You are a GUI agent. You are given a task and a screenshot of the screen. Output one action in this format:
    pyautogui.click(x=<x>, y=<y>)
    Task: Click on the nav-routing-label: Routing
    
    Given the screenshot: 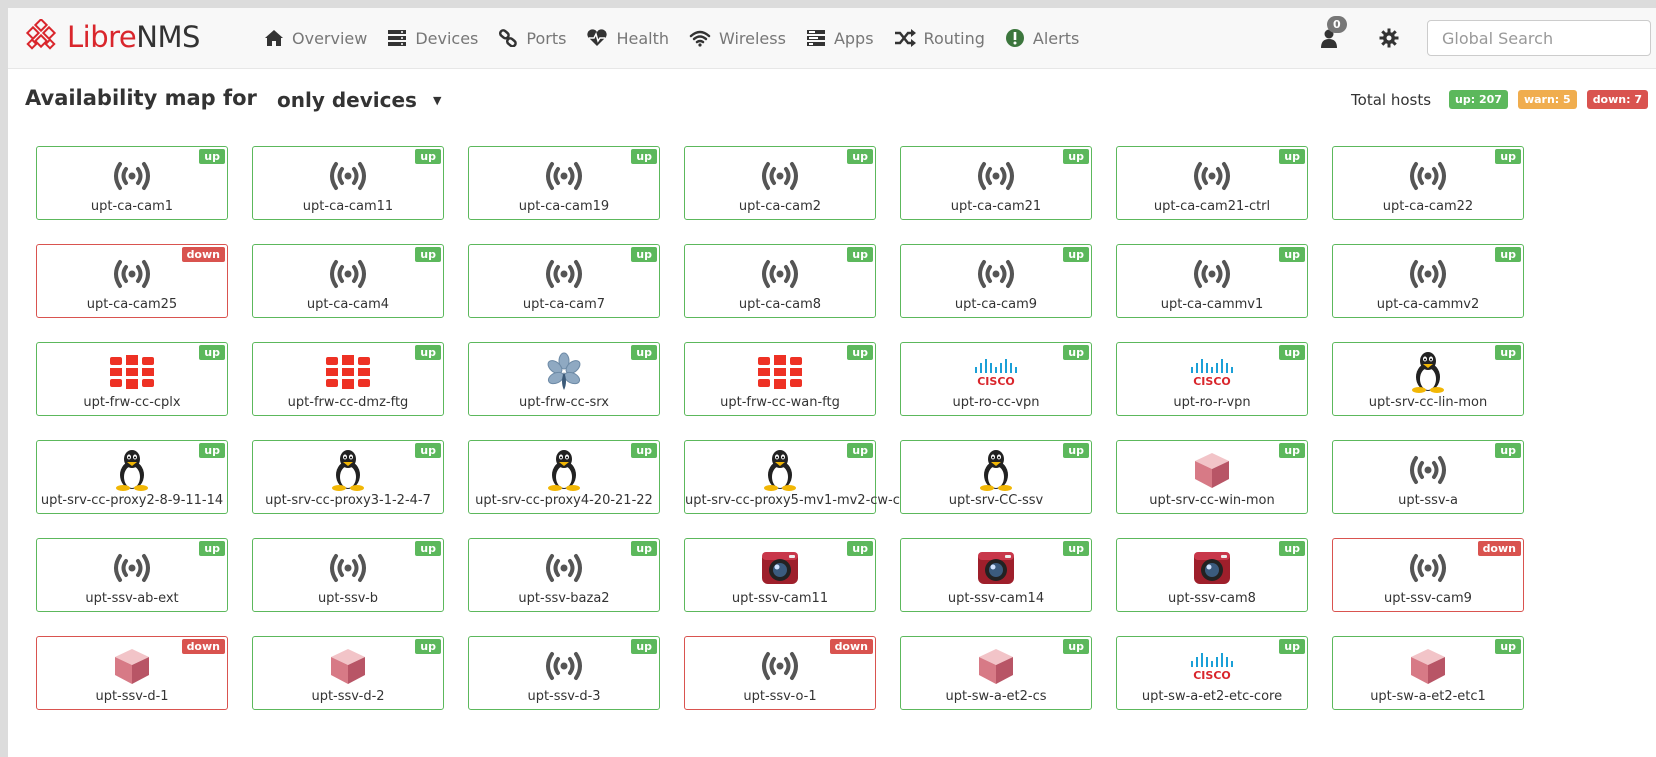 What is the action you would take?
    pyautogui.click(x=954, y=38)
    